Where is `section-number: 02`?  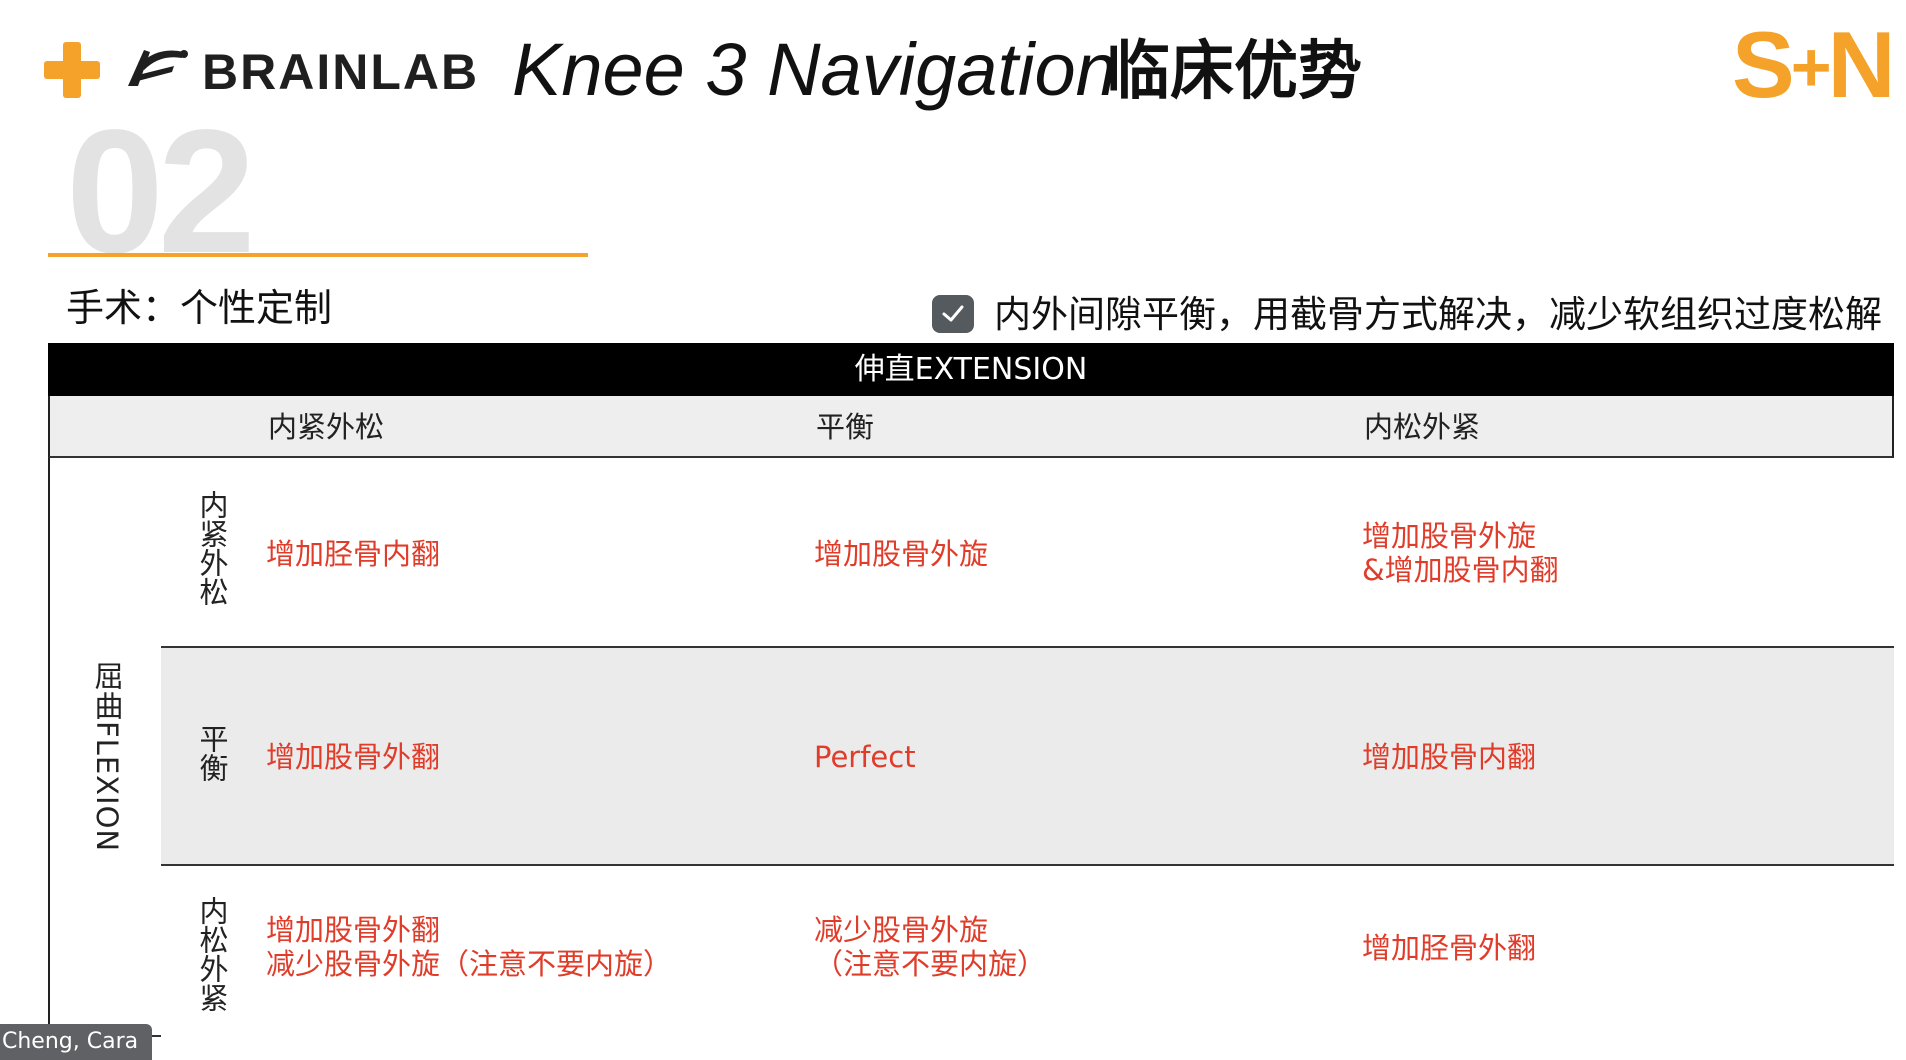 section-number: 02 is located at coordinates (161, 192).